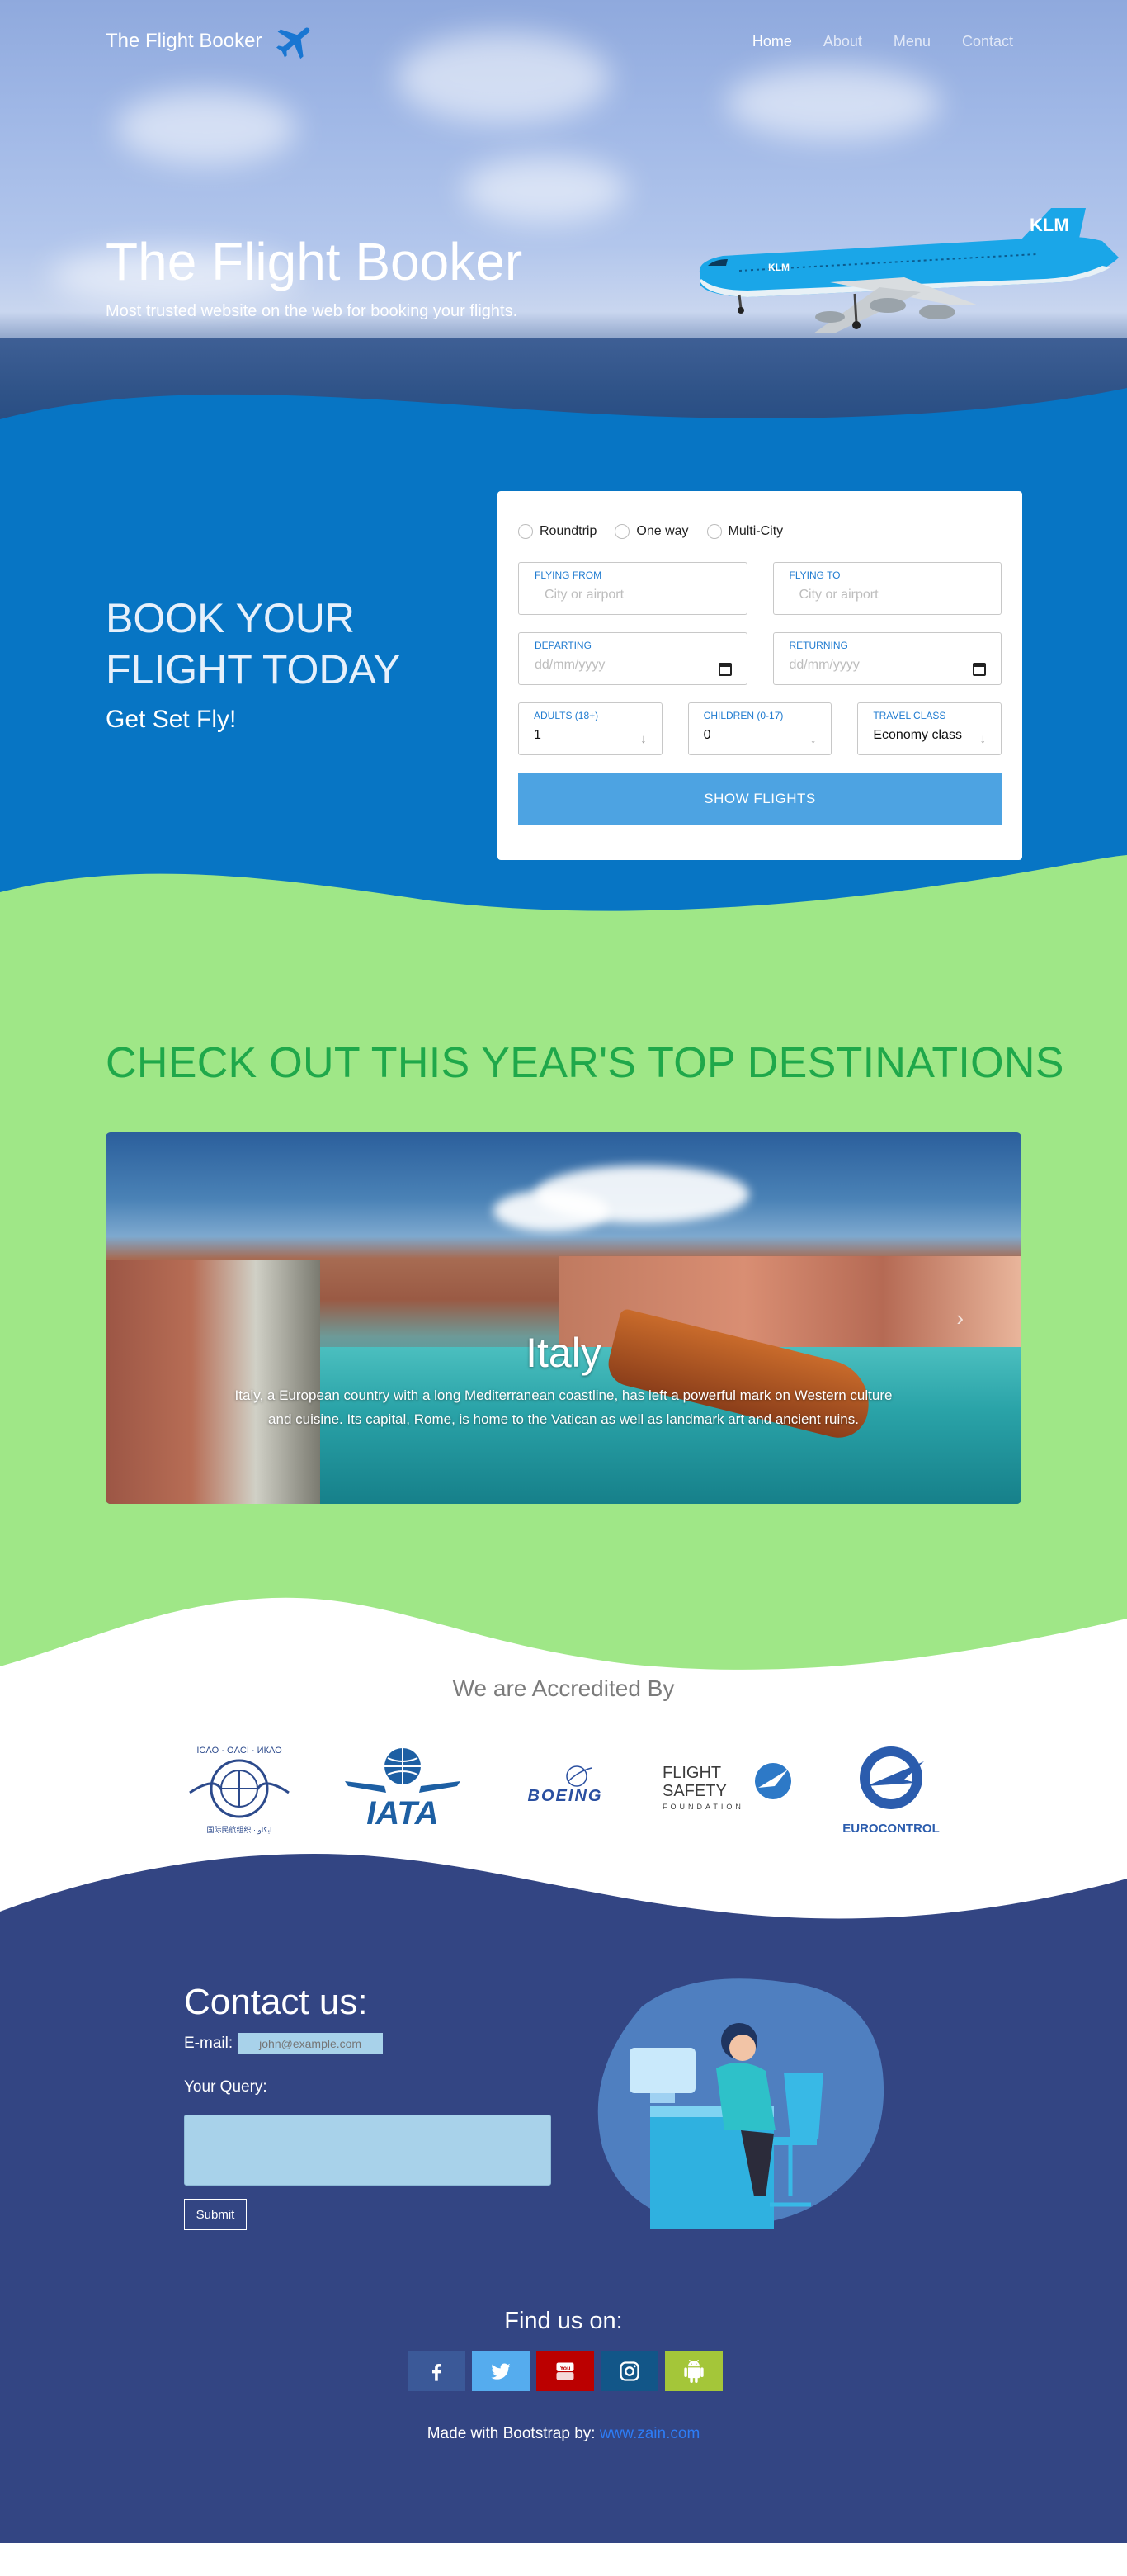  Describe the element at coordinates (633, 665) in the screenshot. I see `departing-placeholder: dd/mm/yyyy` at that location.